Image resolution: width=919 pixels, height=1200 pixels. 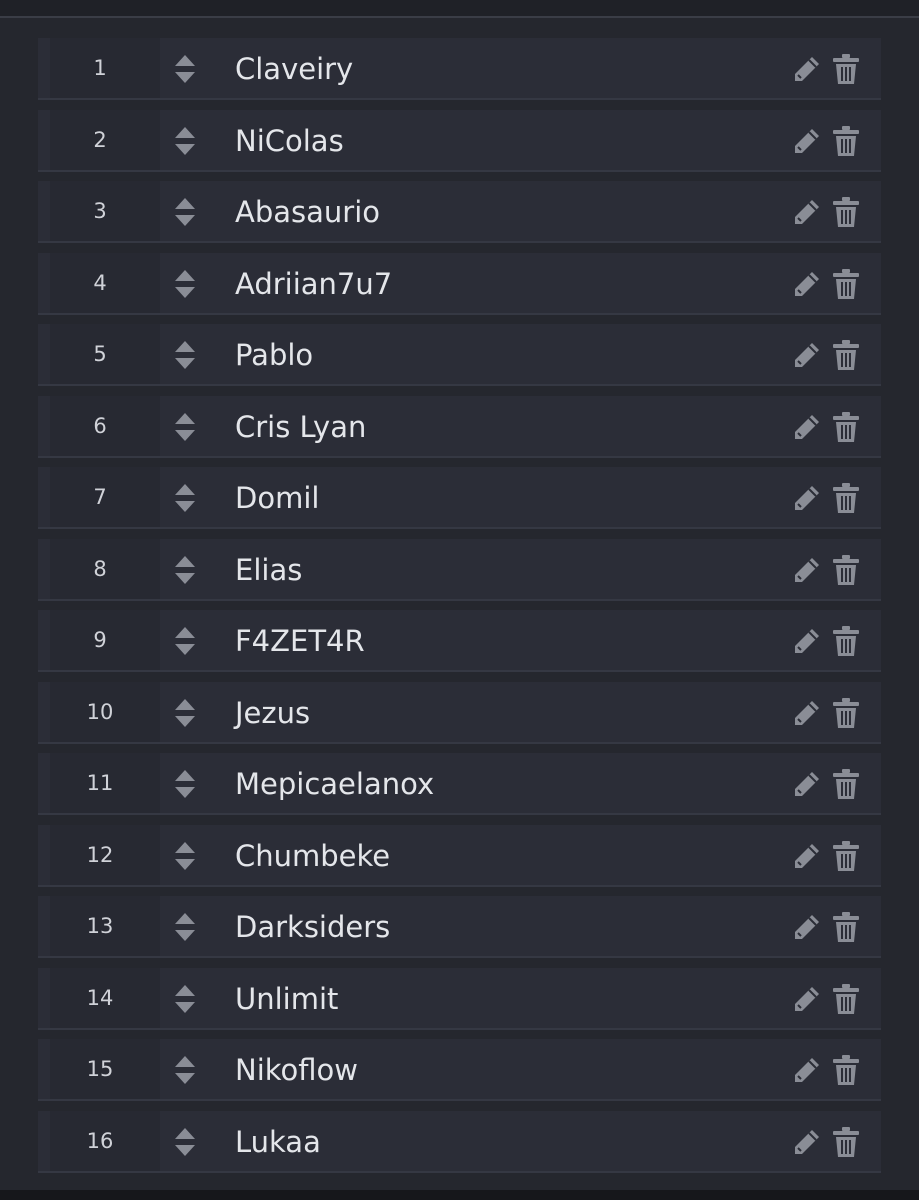 I want to click on player-name: Chumbeke, so click(x=313, y=855).